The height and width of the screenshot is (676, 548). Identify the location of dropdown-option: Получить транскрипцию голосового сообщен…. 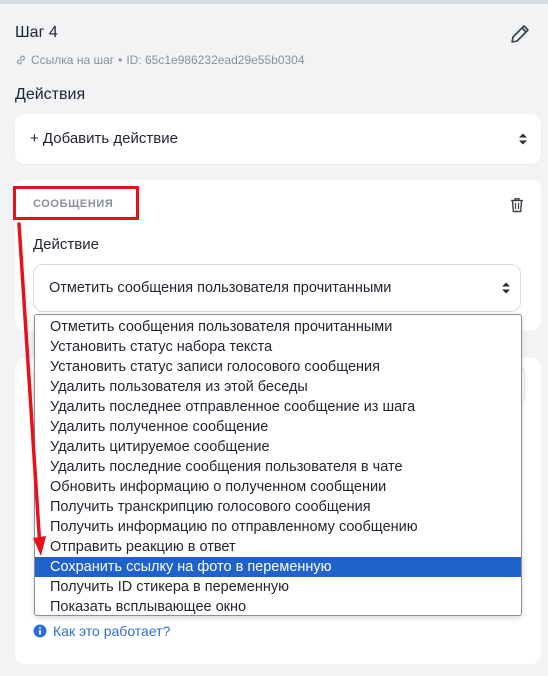
(278, 507).